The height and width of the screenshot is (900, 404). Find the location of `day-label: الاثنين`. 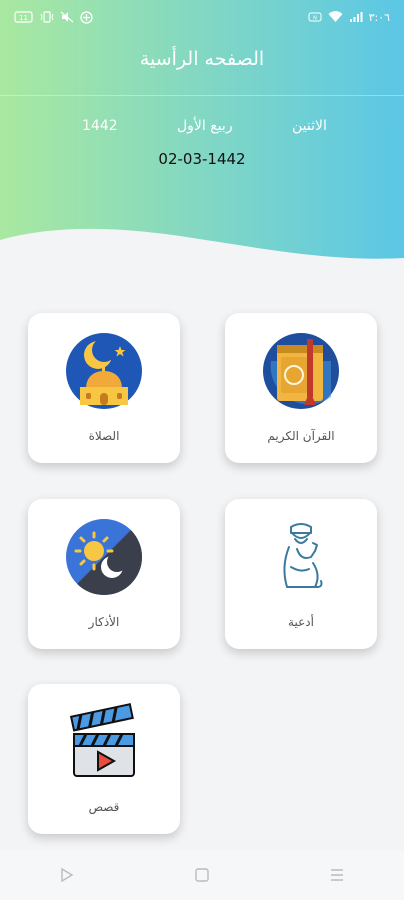

day-label: الاثنين is located at coordinates (309, 126).